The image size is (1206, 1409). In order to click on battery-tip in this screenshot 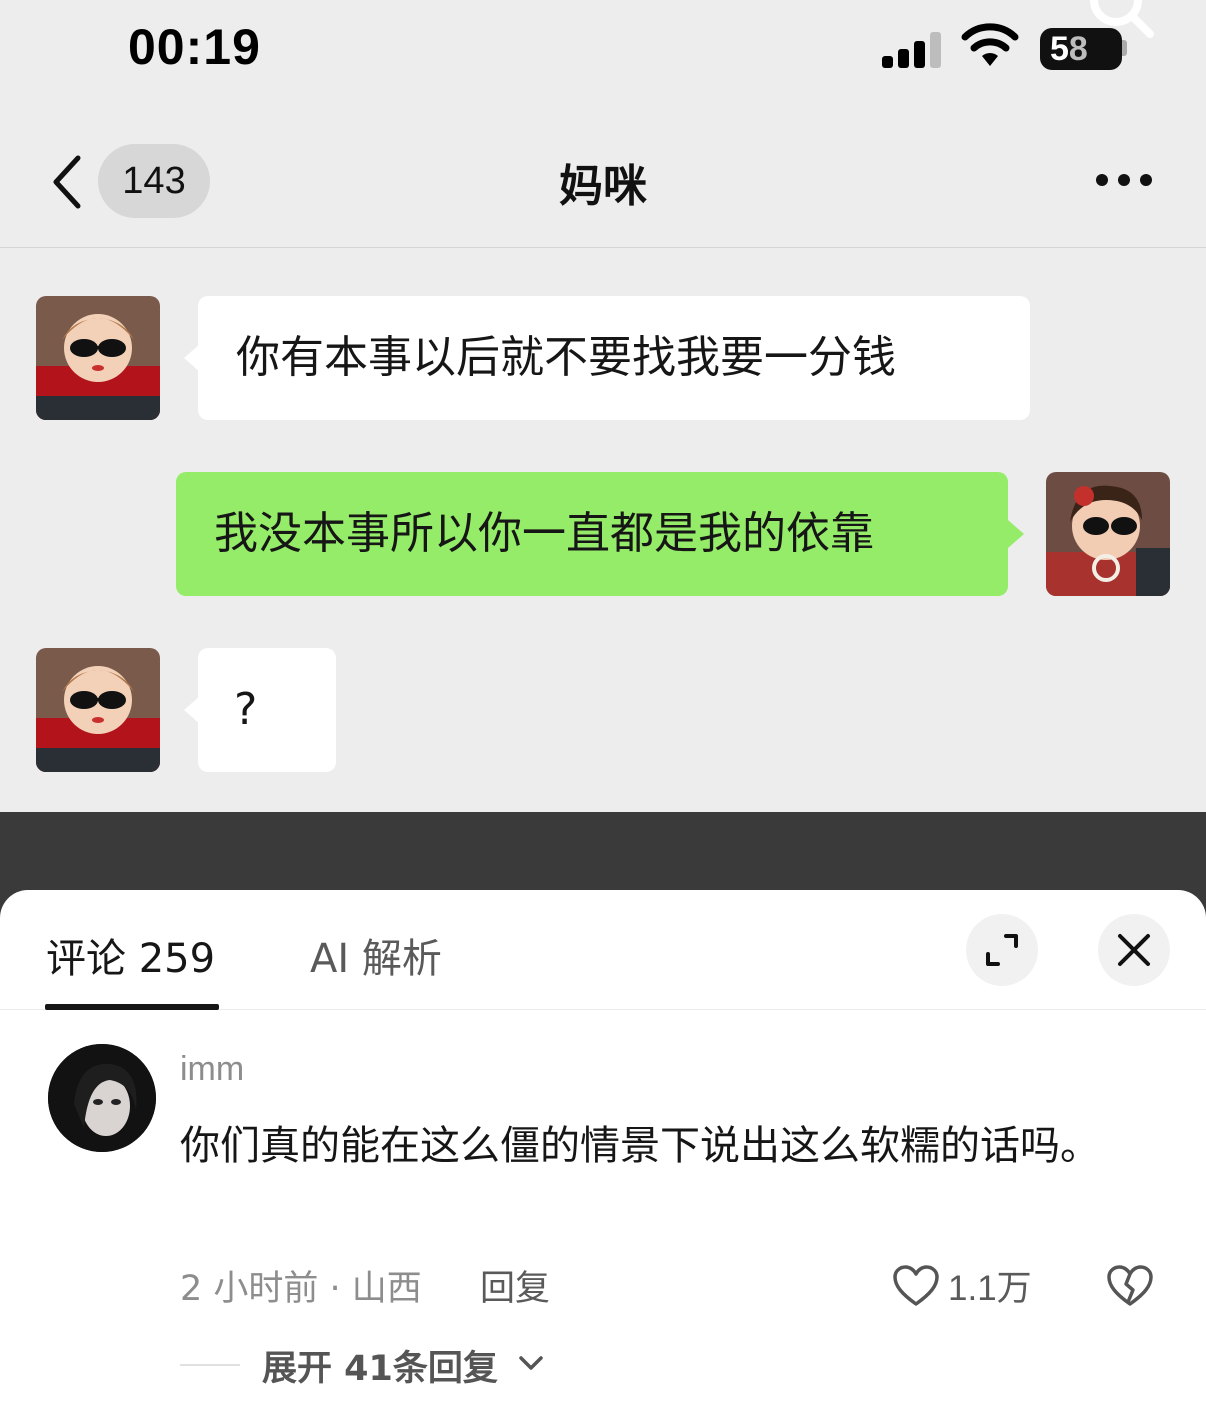, I will do `click(1124, 48)`.